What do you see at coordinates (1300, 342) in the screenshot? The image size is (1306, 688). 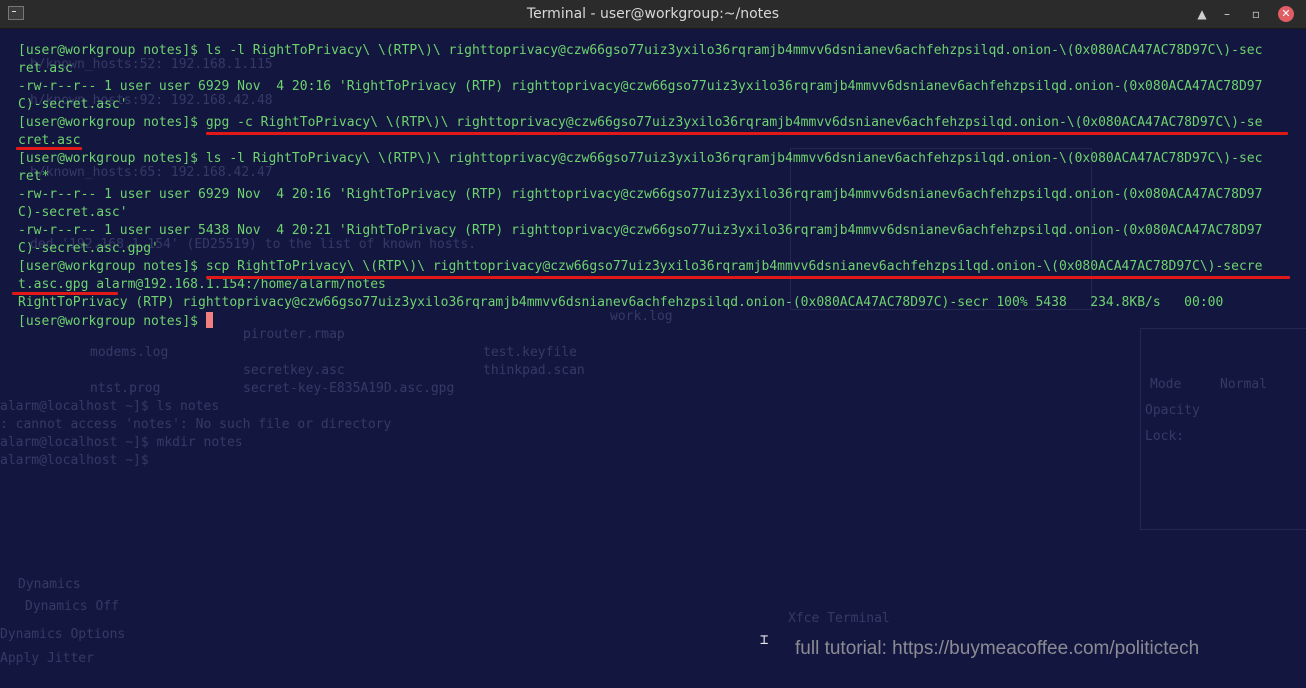 I see `scrollbar` at bounding box center [1300, 342].